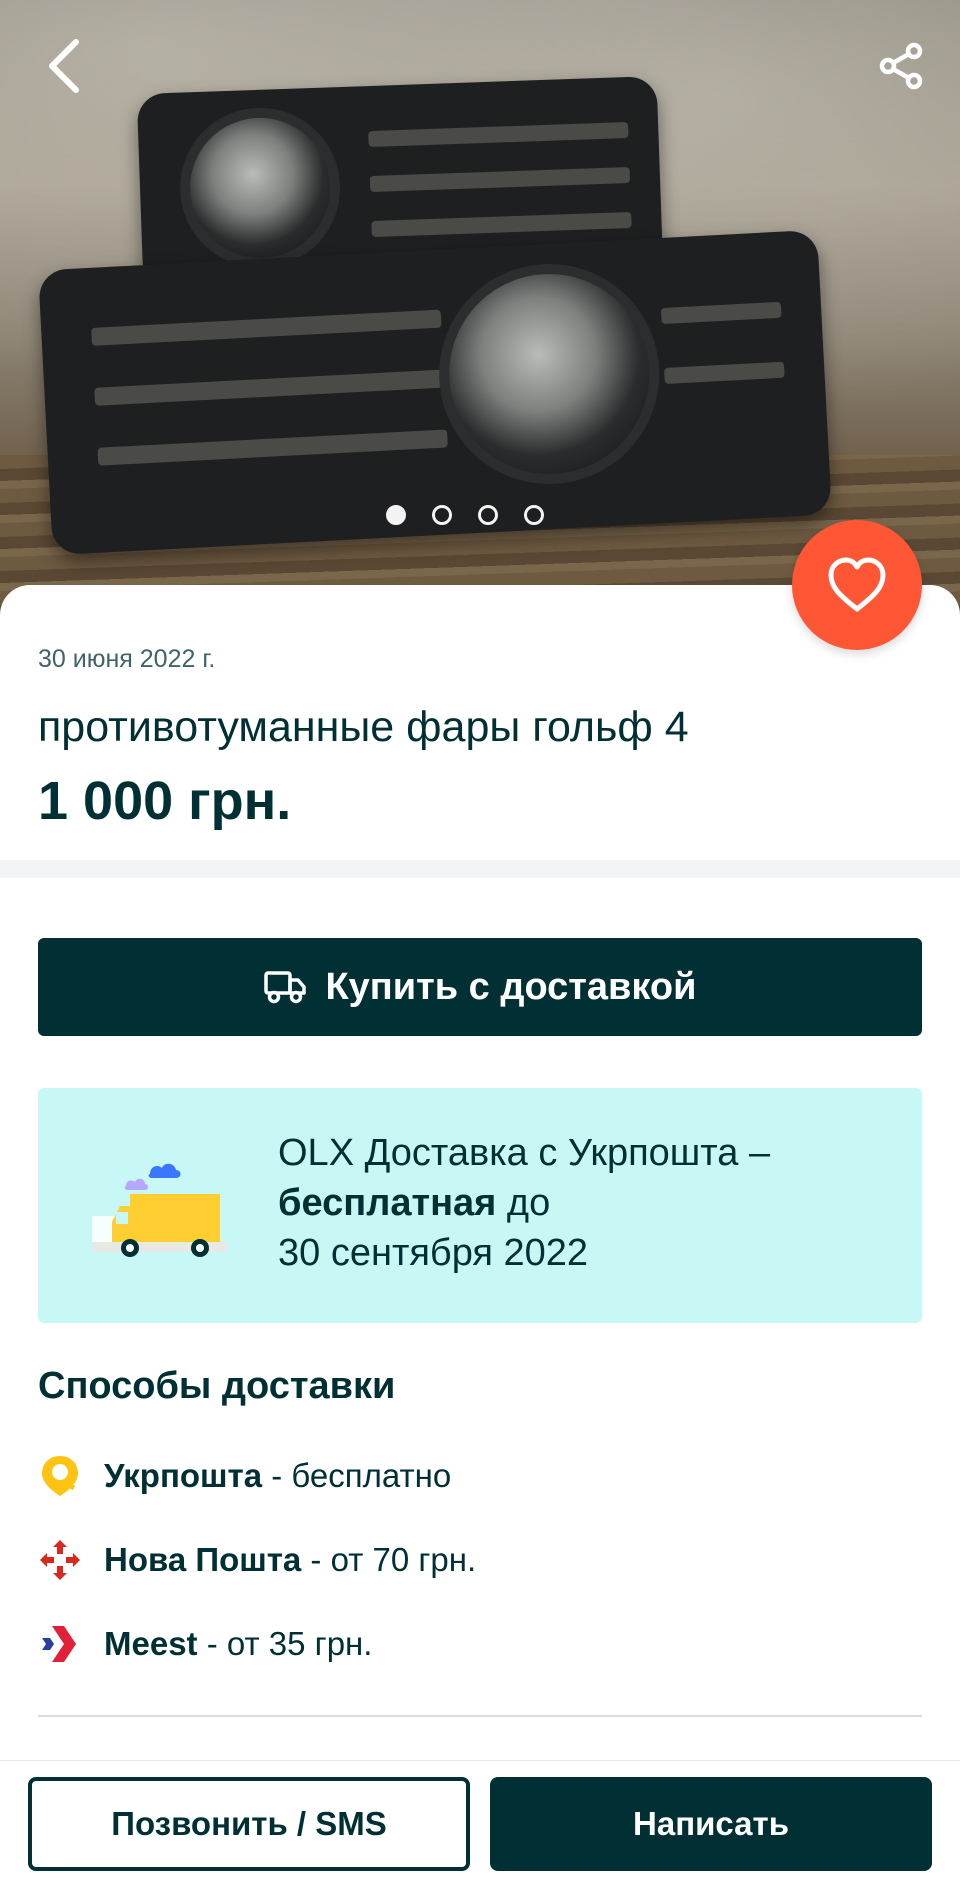  Describe the element at coordinates (183, 1475) in the screenshot. I see `delivery-method-name: Укрпошта` at that location.